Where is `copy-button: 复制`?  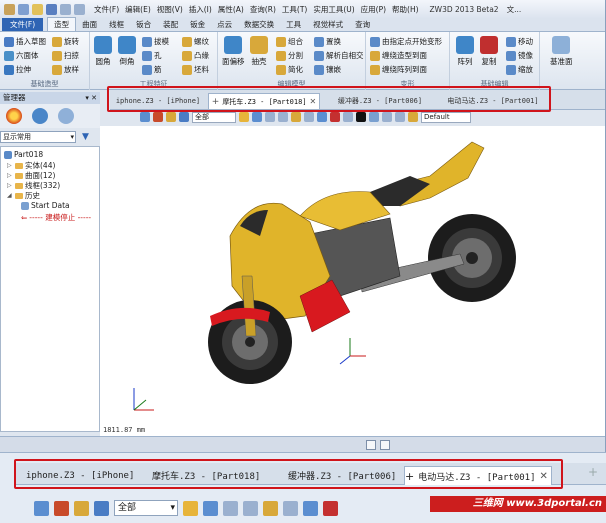 copy-button: 复制 is located at coordinates (489, 51).